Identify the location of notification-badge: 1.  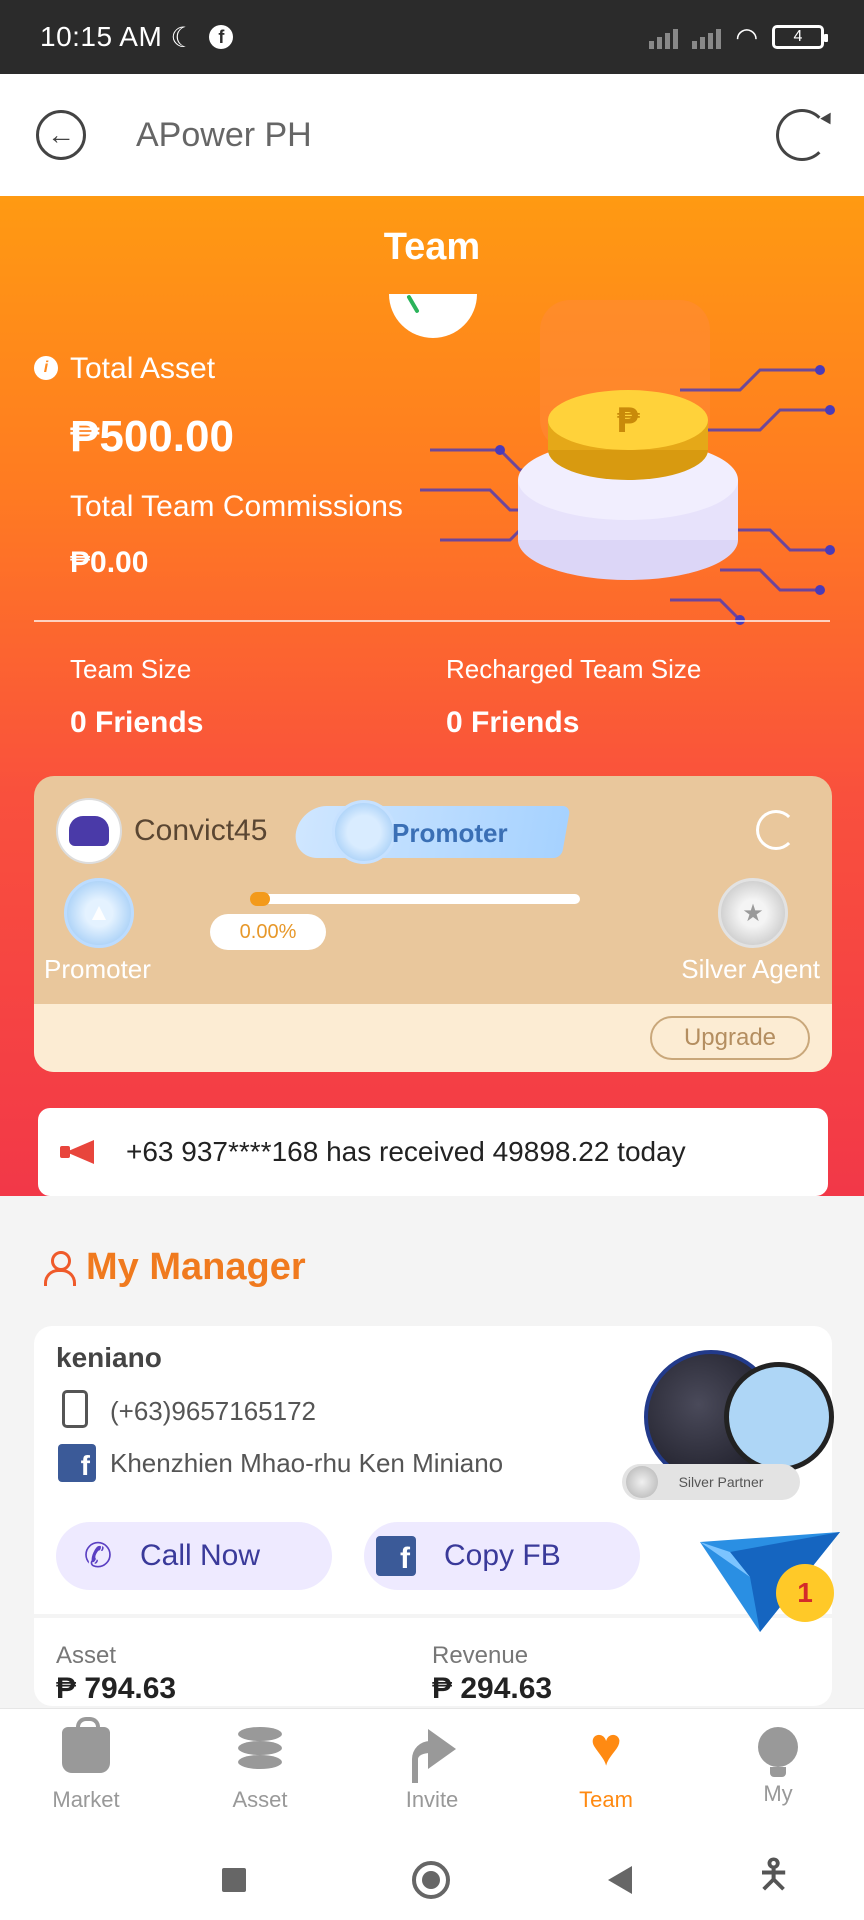
(805, 1593).